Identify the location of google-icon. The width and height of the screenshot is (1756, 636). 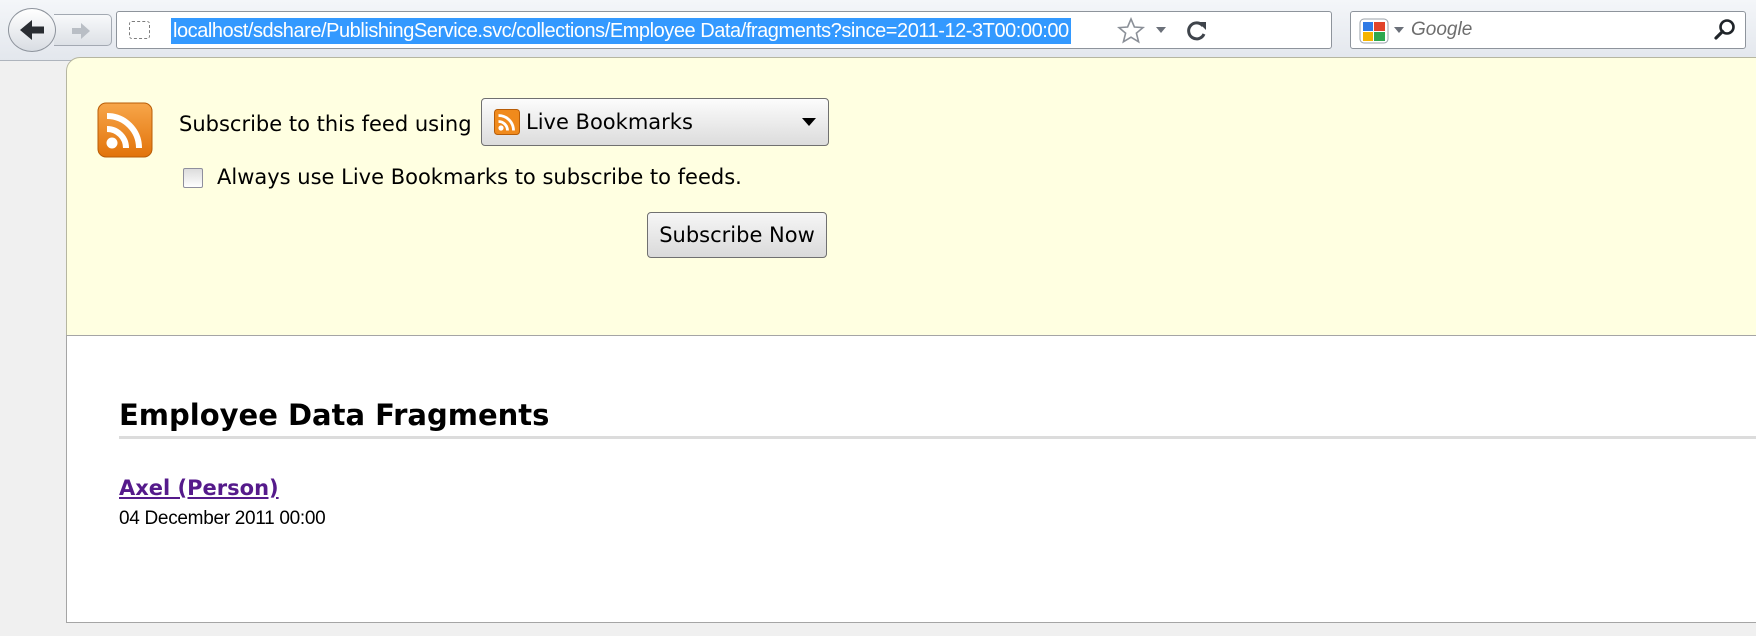
(1374, 31).